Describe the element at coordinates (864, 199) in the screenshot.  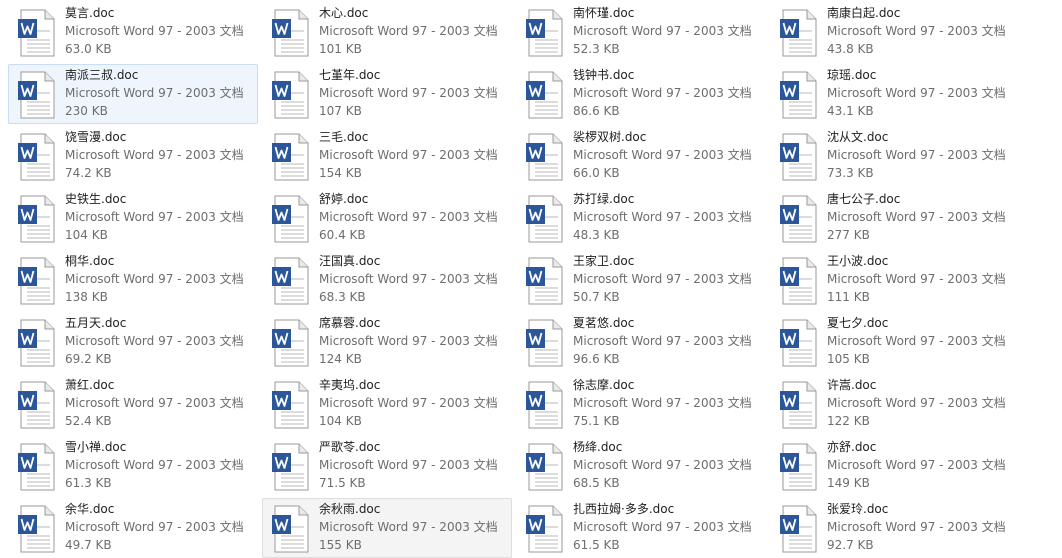
I see `file-name: 唐七公子.doc` at that location.